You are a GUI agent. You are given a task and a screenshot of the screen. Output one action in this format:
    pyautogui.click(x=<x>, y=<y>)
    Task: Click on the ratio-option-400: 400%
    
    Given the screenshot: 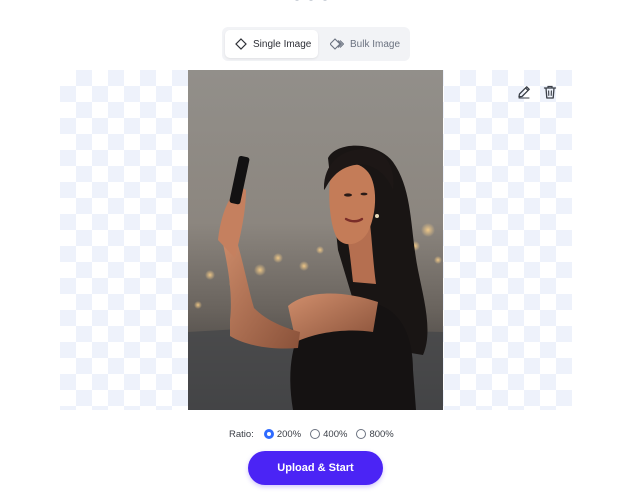 What is the action you would take?
    pyautogui.click(x=328, y=434)
    